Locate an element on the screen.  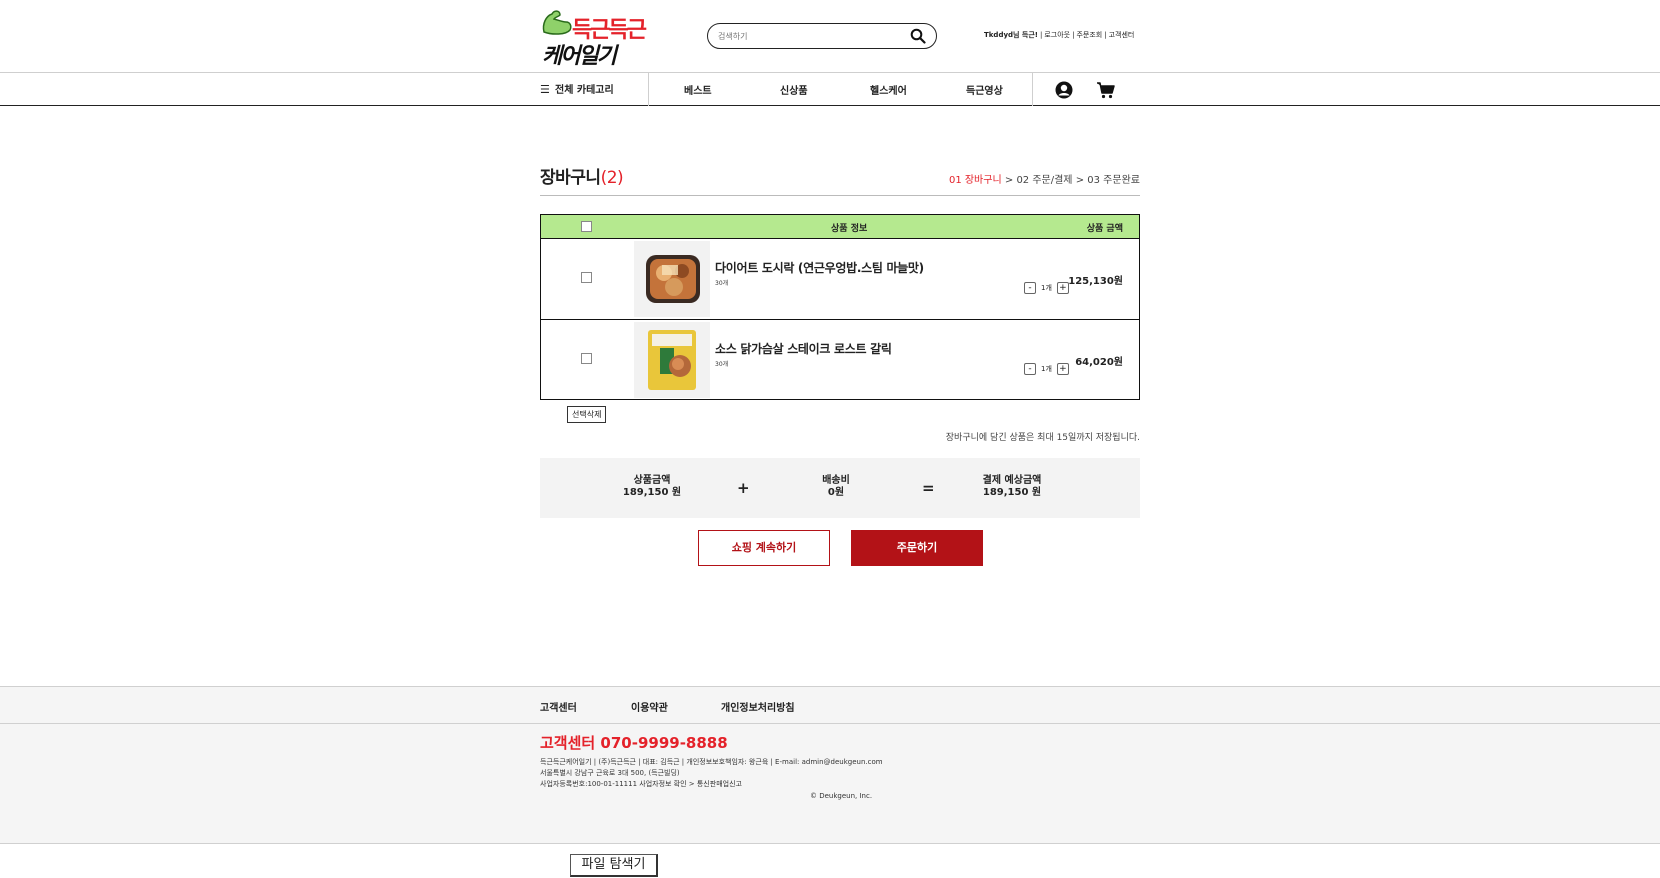
search-icon is located at coordinates (918, 36).